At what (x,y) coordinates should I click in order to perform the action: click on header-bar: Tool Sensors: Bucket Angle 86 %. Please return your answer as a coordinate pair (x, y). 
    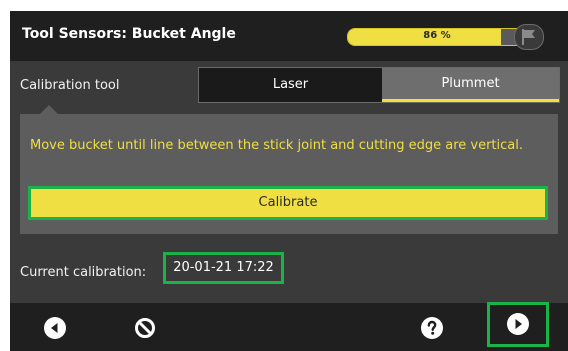
    Looking at the image, I should click on (289, 36).